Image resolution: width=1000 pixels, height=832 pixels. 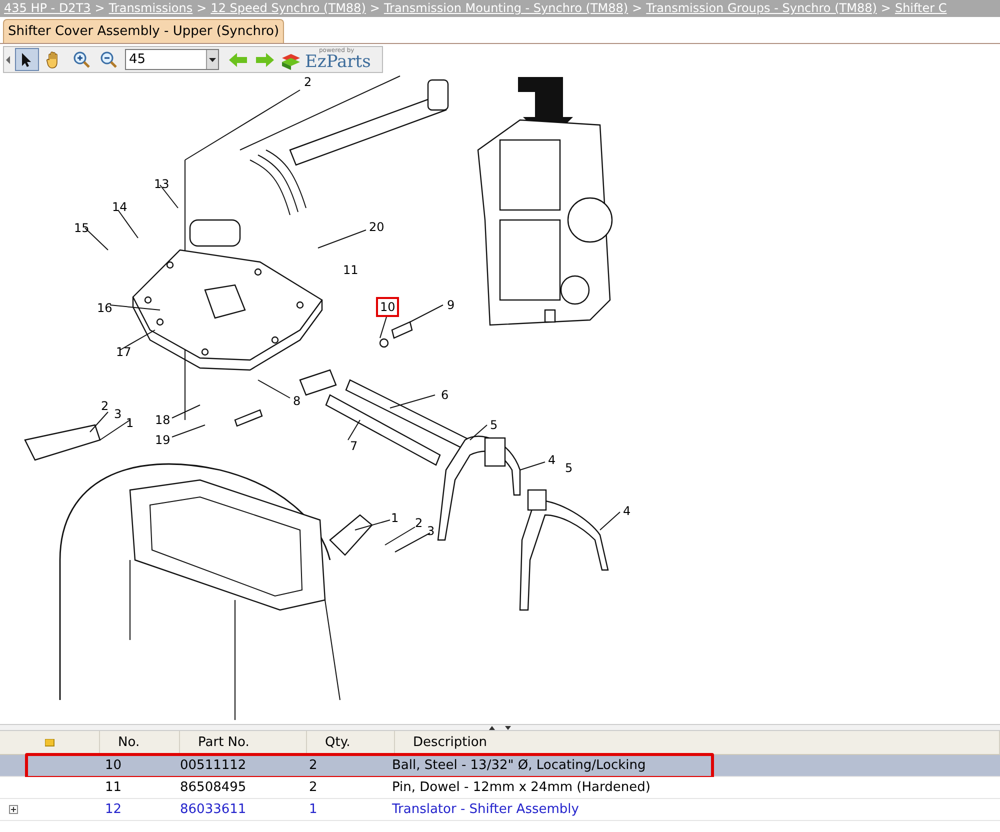 I want to click on table-cell-text: 12, so click(x=113, y=809).